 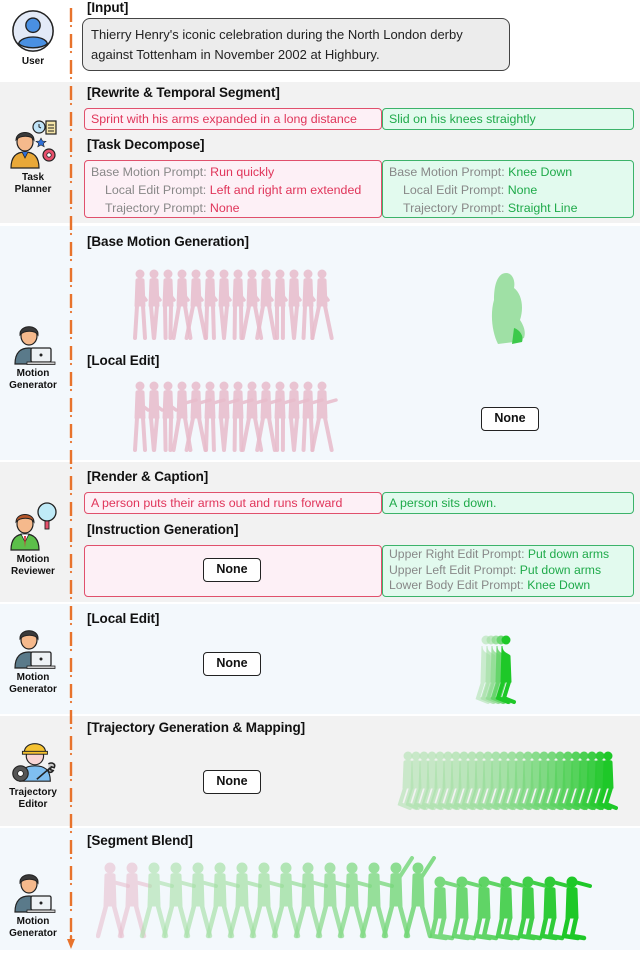 What do you see at coordinates (33, 189) in the screenshot?
I see `agent-label-2: Planner` at bounding box center [33, 189].